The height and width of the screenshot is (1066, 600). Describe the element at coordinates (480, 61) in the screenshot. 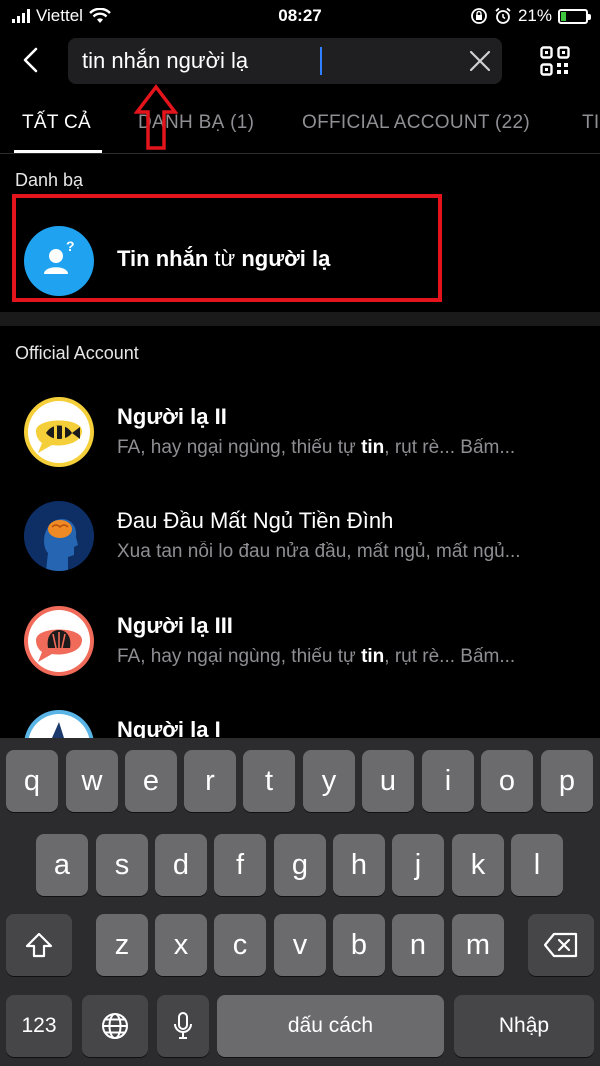

I see `clear-icon` at that location.